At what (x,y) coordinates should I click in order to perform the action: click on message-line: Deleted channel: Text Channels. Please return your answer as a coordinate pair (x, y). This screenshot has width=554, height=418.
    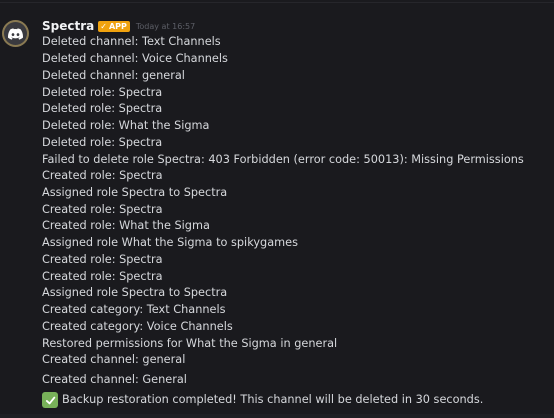
    Looking at the image, I should click on (131, 41).